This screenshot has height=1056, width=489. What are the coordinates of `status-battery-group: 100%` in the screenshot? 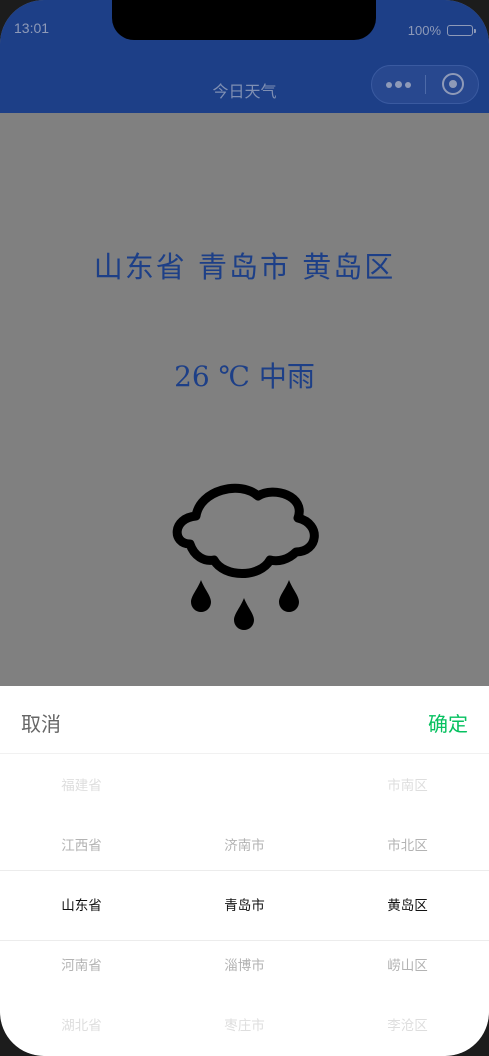 It's located at (441, 30).